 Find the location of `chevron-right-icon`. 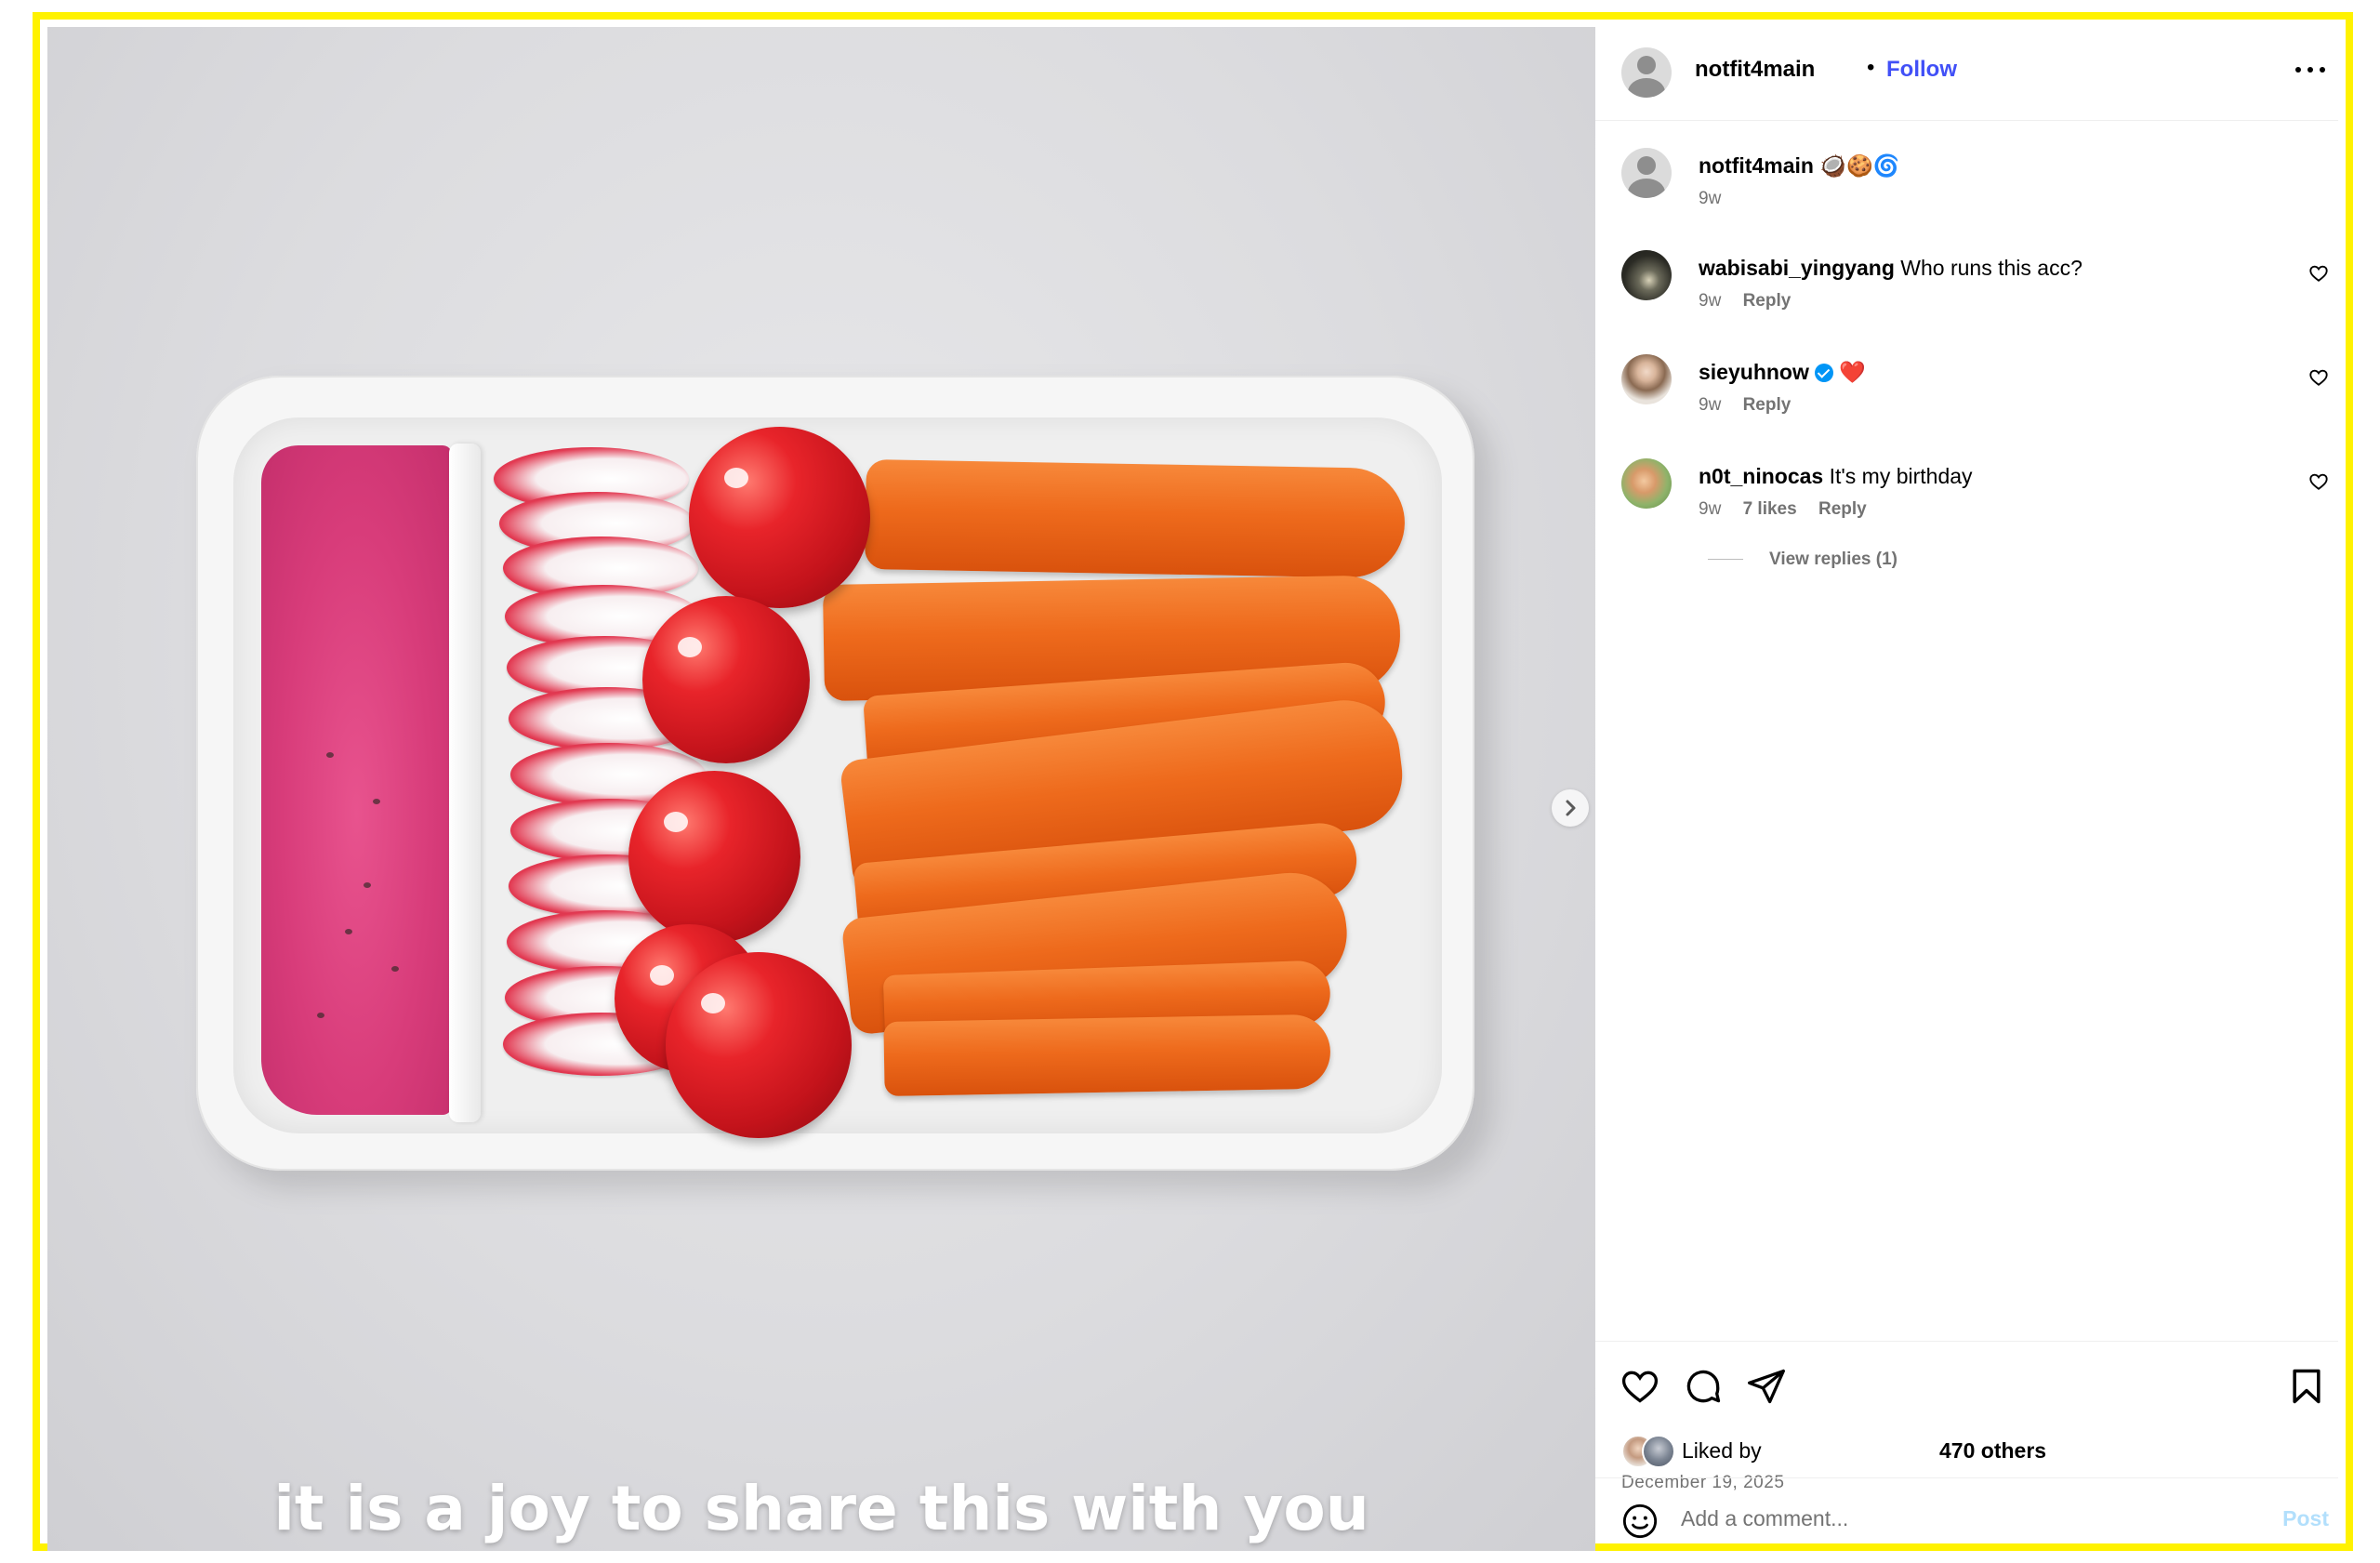

chevron-right-icon is located at coordinates (1571, 808).